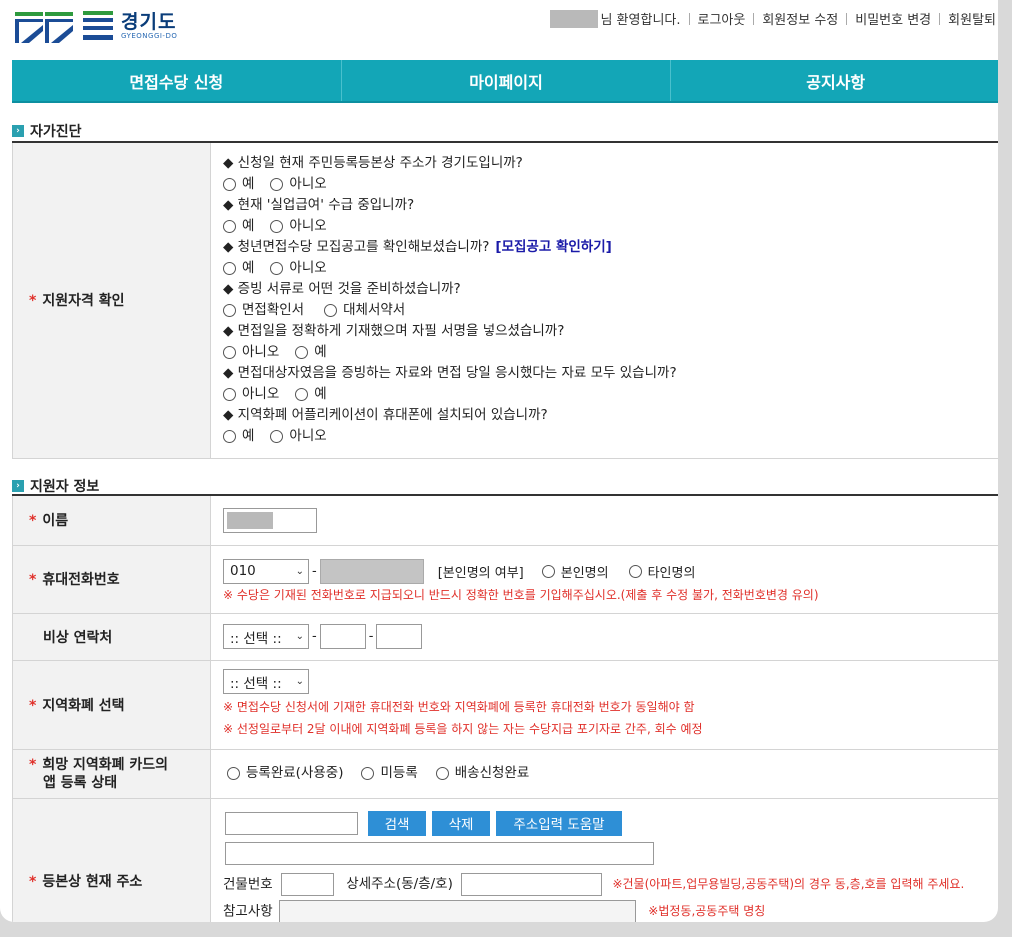 This screenshot has width=1012, height=937. What do you see at coordinates (559, 823) in the screenshot?
I see `address-help-button: 주소입력 도움말` at bounding box center [559, 823].